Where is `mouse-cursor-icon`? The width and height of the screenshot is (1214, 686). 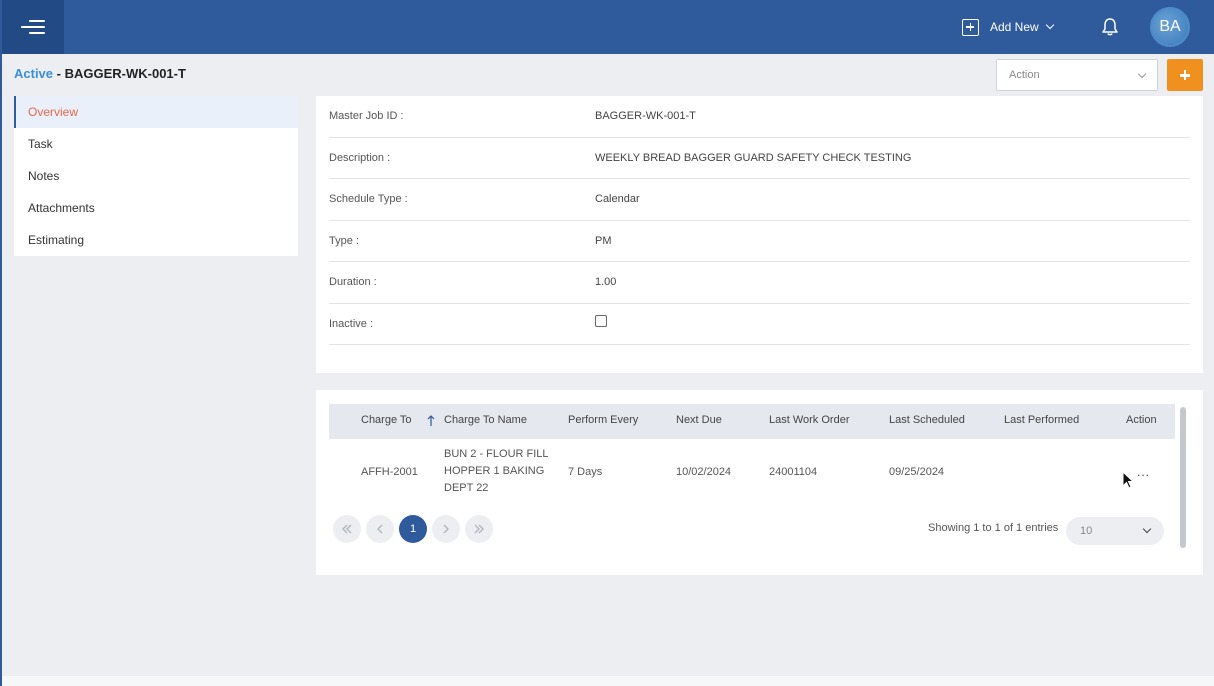
mouse-cursor-icon is located at coordinates (1128, 480).